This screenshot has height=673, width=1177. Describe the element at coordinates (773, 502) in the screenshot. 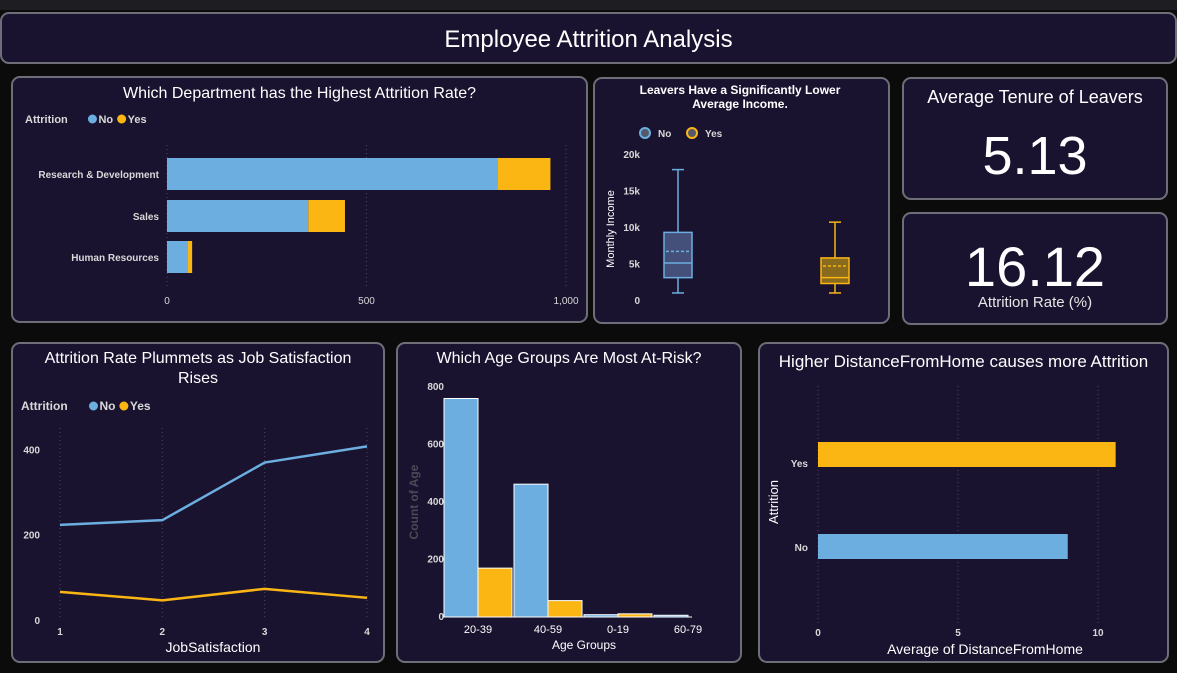

I see `distance-y-axis-label: Attrition` at that location.